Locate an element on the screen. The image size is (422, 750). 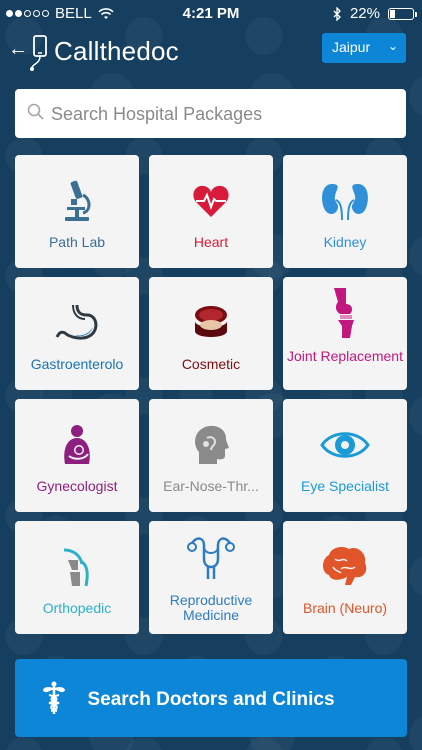
kidney-icon is located at coordinates (345, 202).